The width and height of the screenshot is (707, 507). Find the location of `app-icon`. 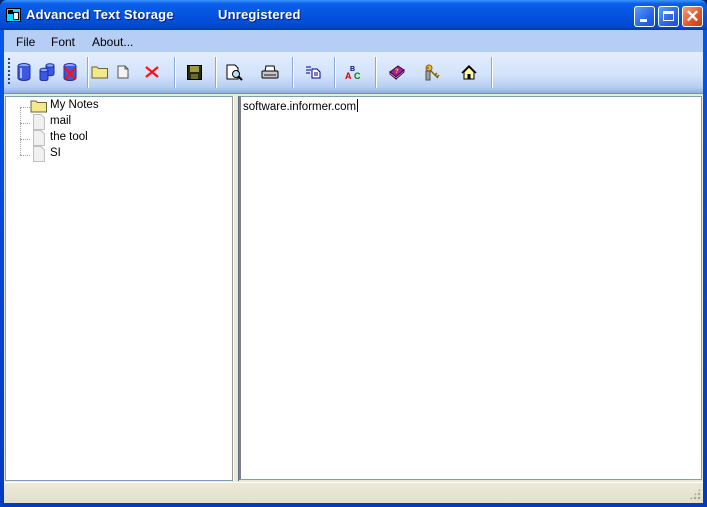

app-icon is located at coordinates (13, 15).